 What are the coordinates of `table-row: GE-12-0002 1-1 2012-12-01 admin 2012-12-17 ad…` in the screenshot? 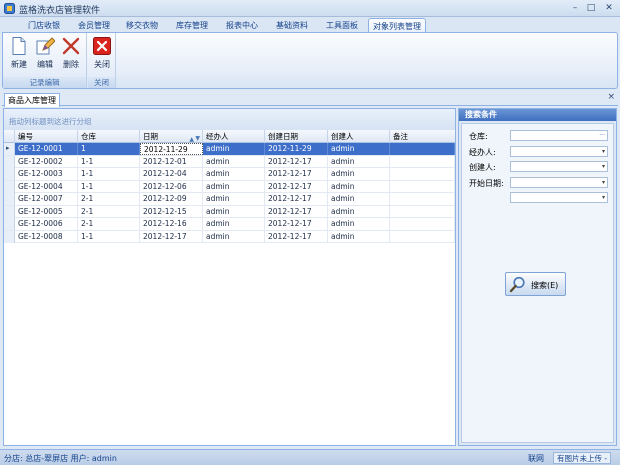 It's located at (229, 161).